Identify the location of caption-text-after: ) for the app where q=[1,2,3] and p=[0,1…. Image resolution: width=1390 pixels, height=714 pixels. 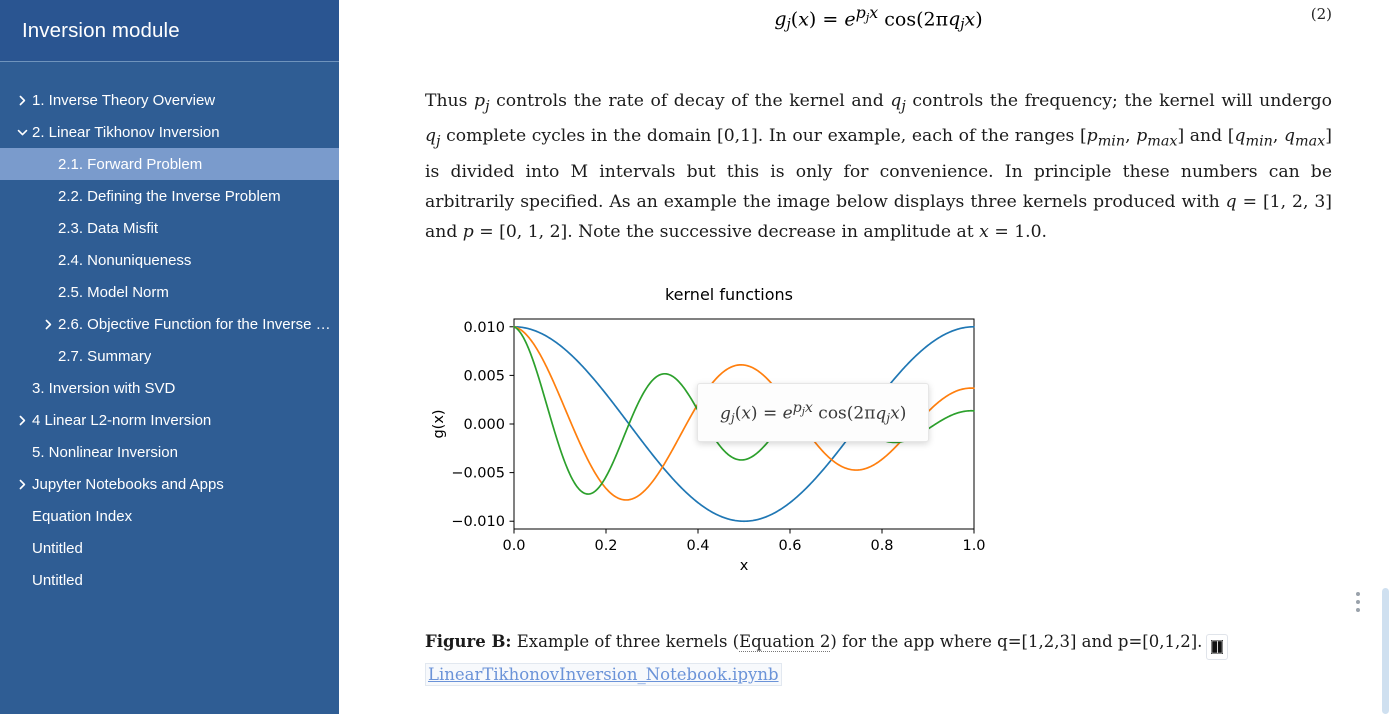
(1016, 641).